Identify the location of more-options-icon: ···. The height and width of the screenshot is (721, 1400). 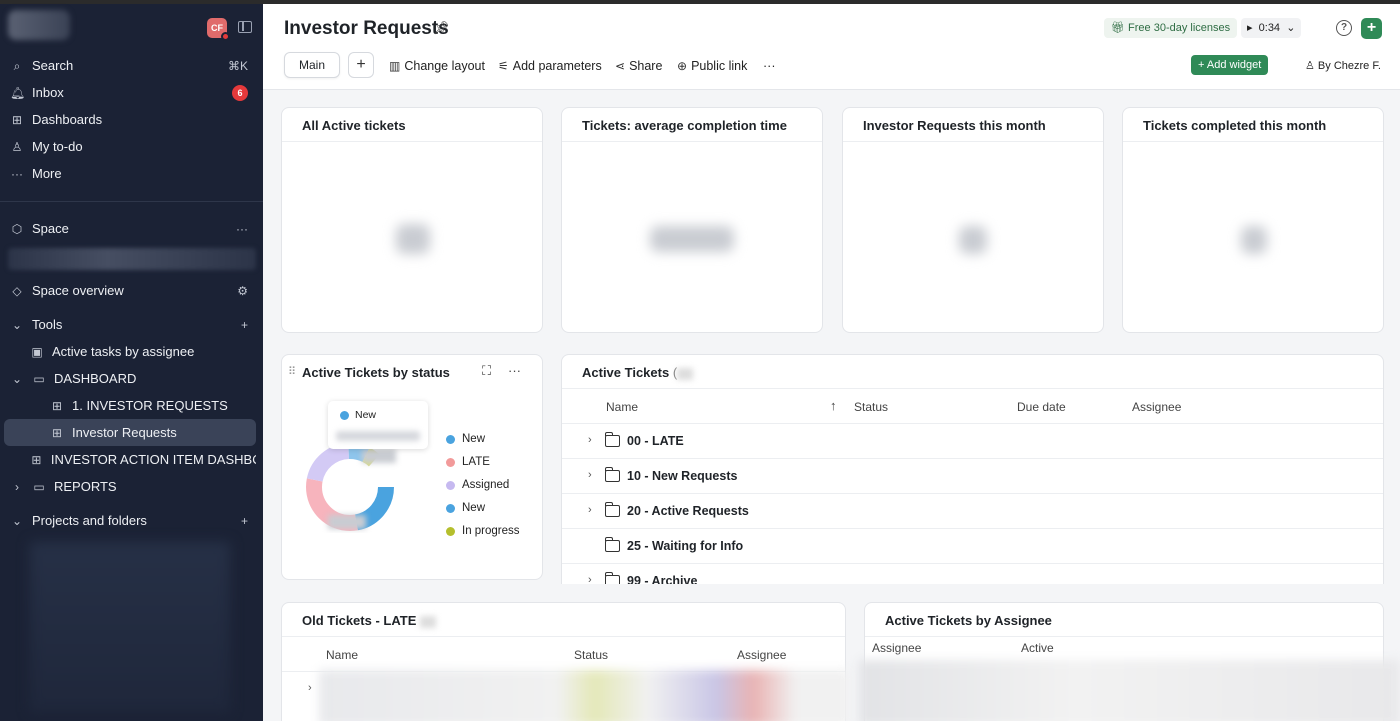
(769, 66).